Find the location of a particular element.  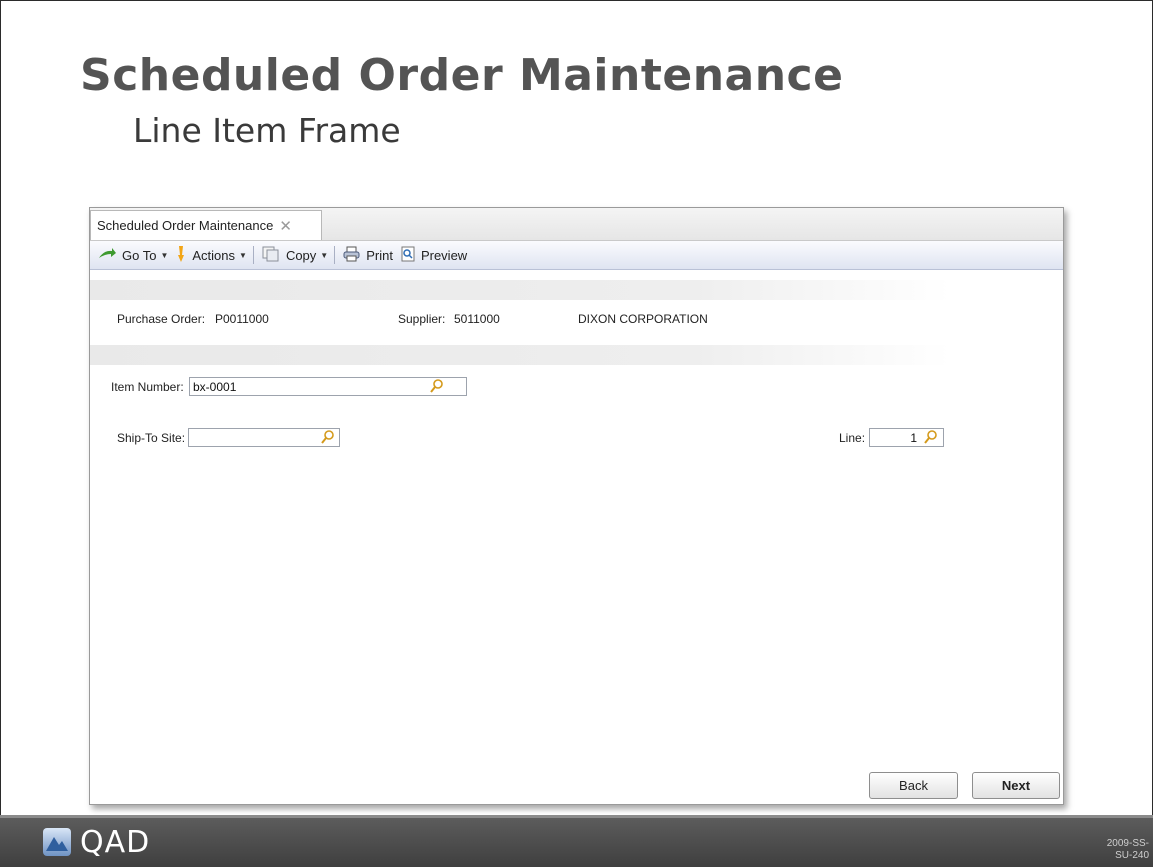

actions-menu-button: Actions ▼ is located at coordinates (211, 255).